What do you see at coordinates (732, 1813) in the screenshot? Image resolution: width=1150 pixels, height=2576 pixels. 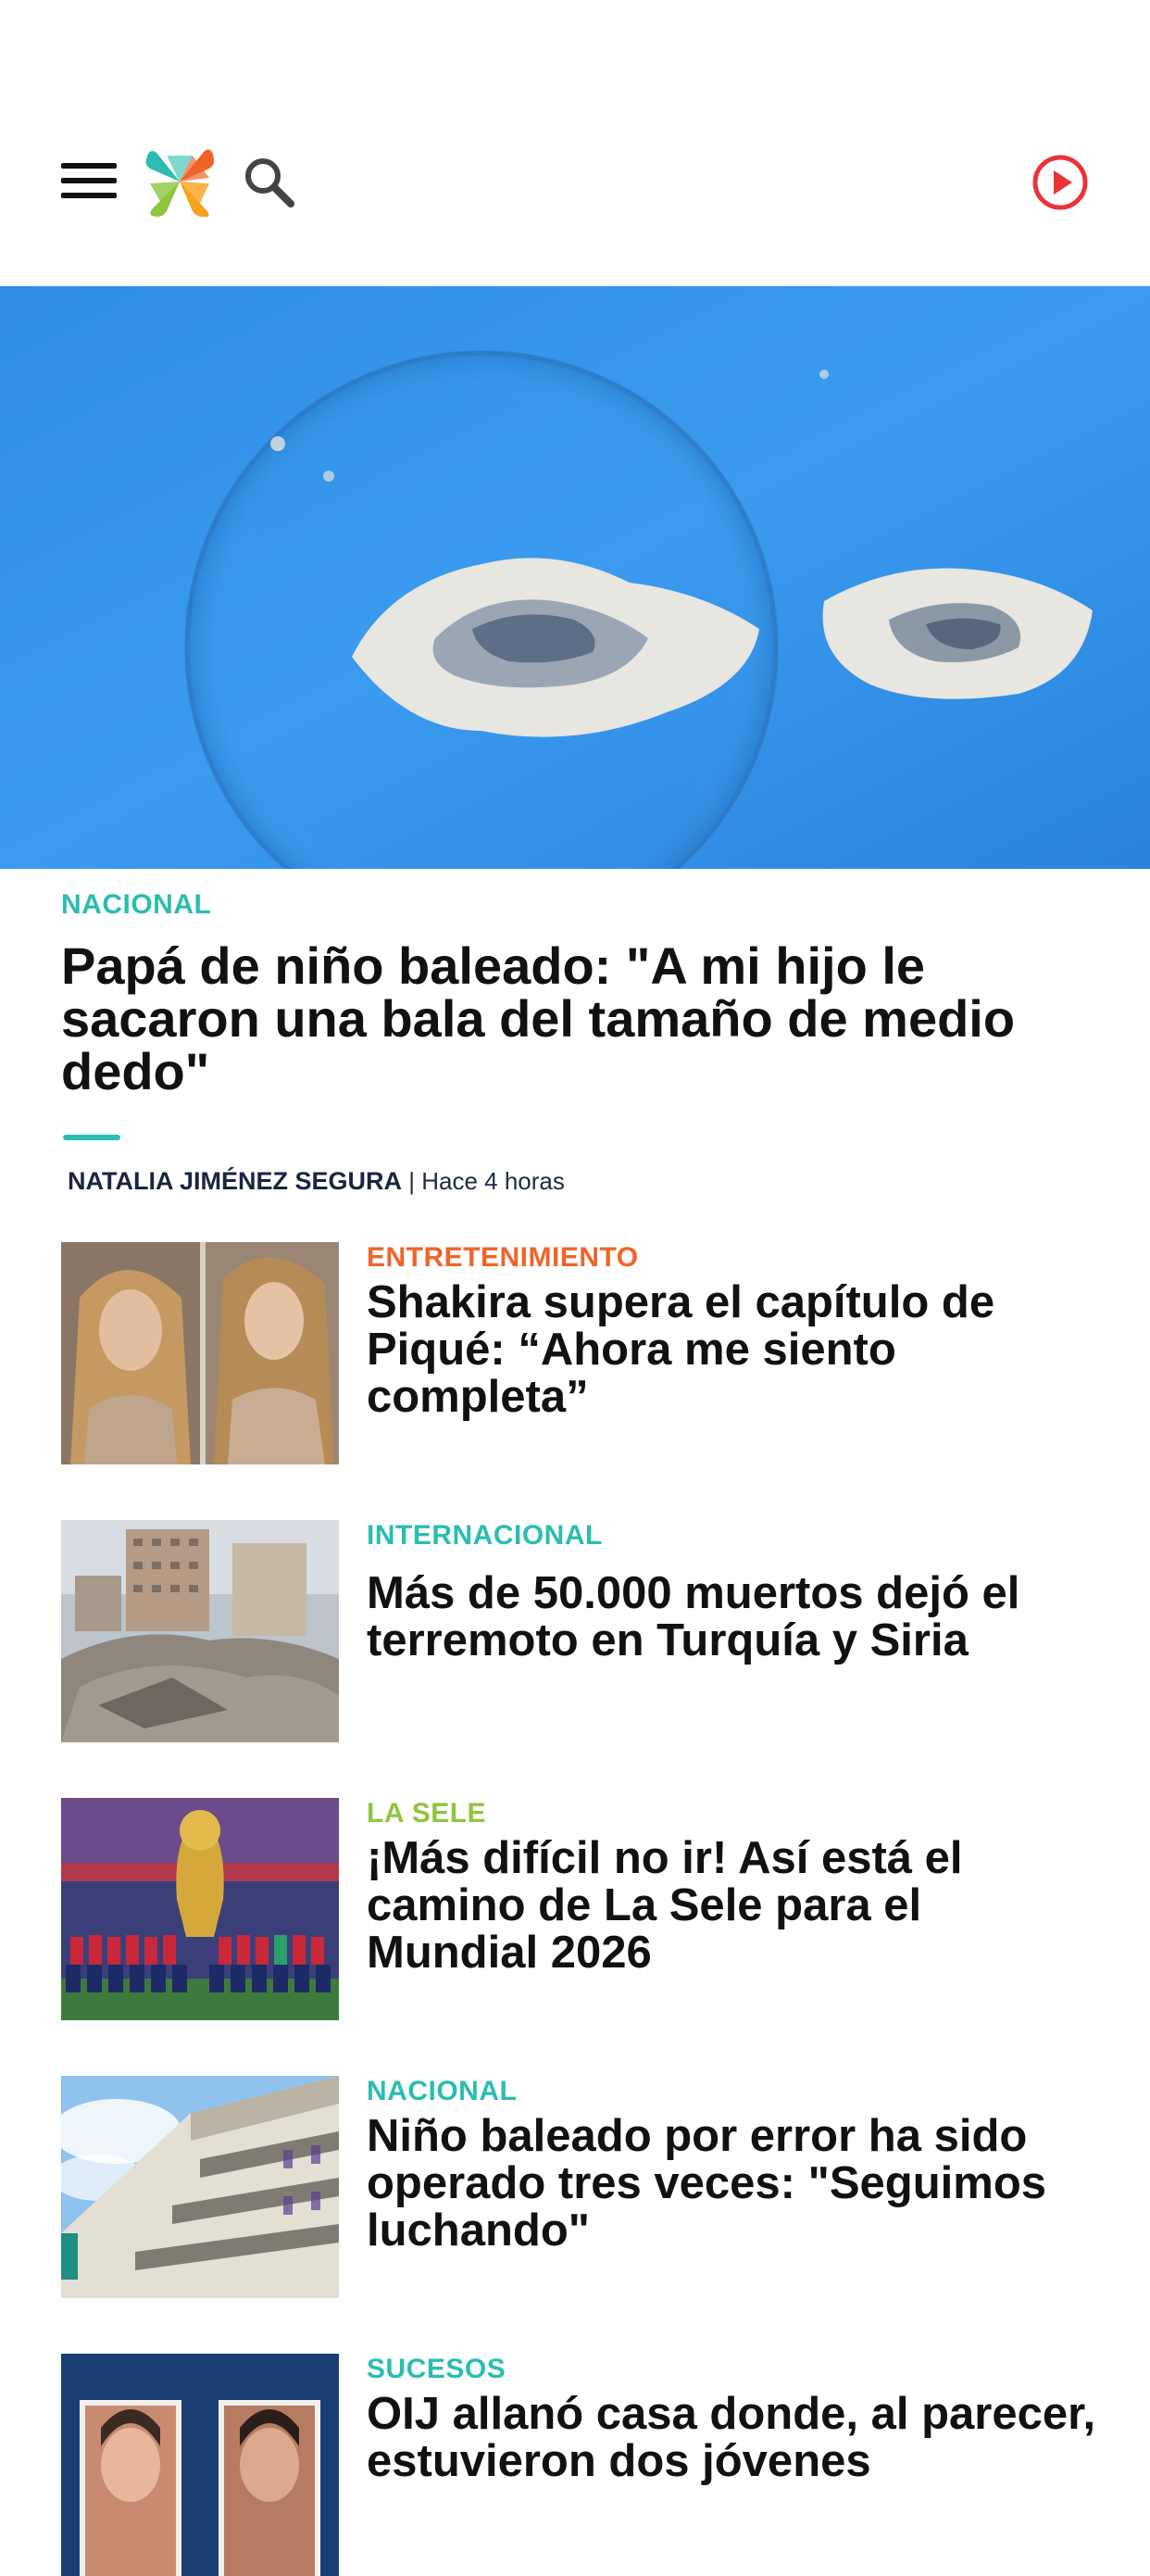 I see `article-category-label: LA SELE` at bounding box center [732, 1813].